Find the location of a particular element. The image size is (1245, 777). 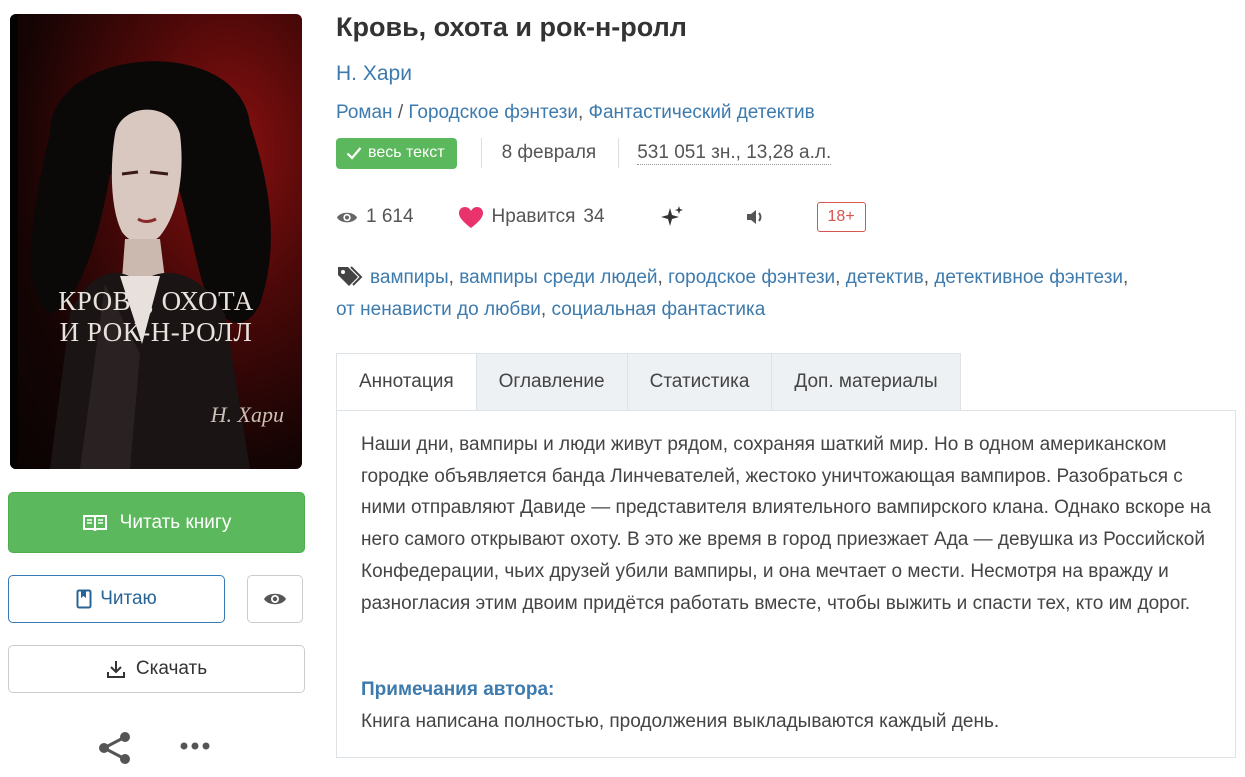

tag-link: вампиры среди людей is located at coordinates (558, 277).